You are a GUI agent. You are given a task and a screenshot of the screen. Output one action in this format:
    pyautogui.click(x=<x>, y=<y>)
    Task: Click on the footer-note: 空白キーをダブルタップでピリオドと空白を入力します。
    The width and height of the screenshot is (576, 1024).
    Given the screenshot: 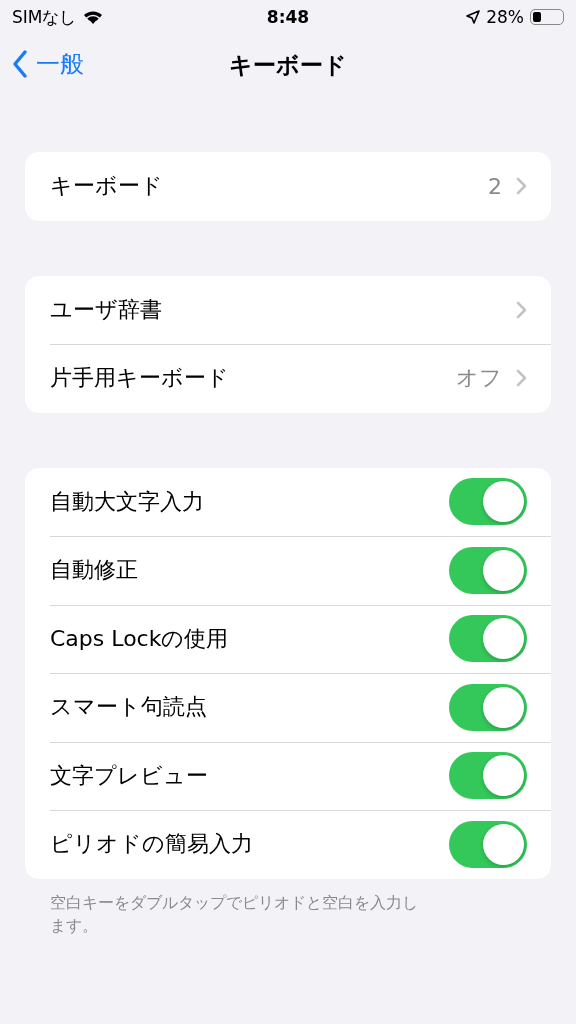 What is the action you would take?
    pyautogui.click(x=234, y=914)
    